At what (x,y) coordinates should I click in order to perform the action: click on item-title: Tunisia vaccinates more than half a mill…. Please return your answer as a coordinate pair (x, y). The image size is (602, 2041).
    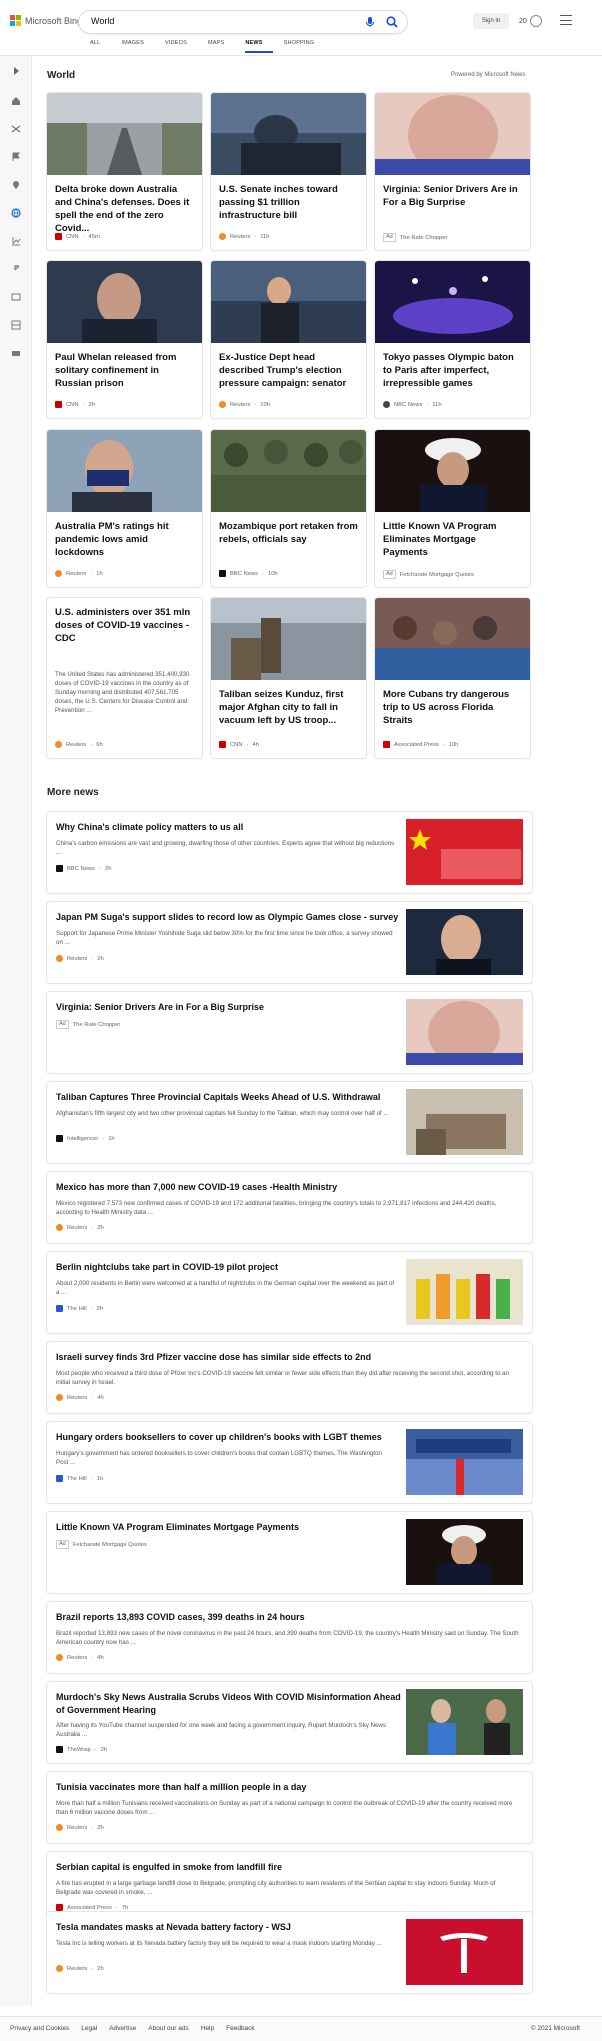
    Looking at the image, I should click on (181, 1787).